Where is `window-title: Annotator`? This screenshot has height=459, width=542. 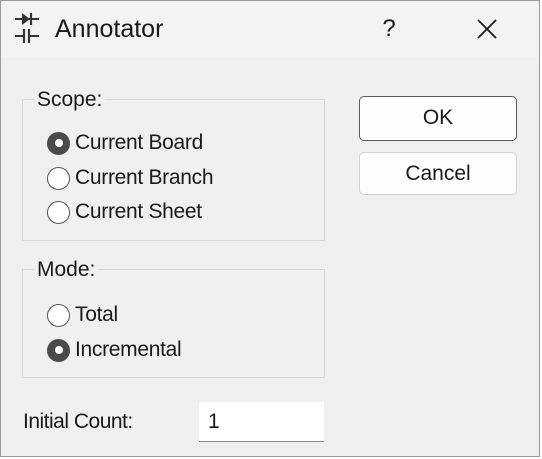
window-title: Annotator is located at coordinates (109, 29).